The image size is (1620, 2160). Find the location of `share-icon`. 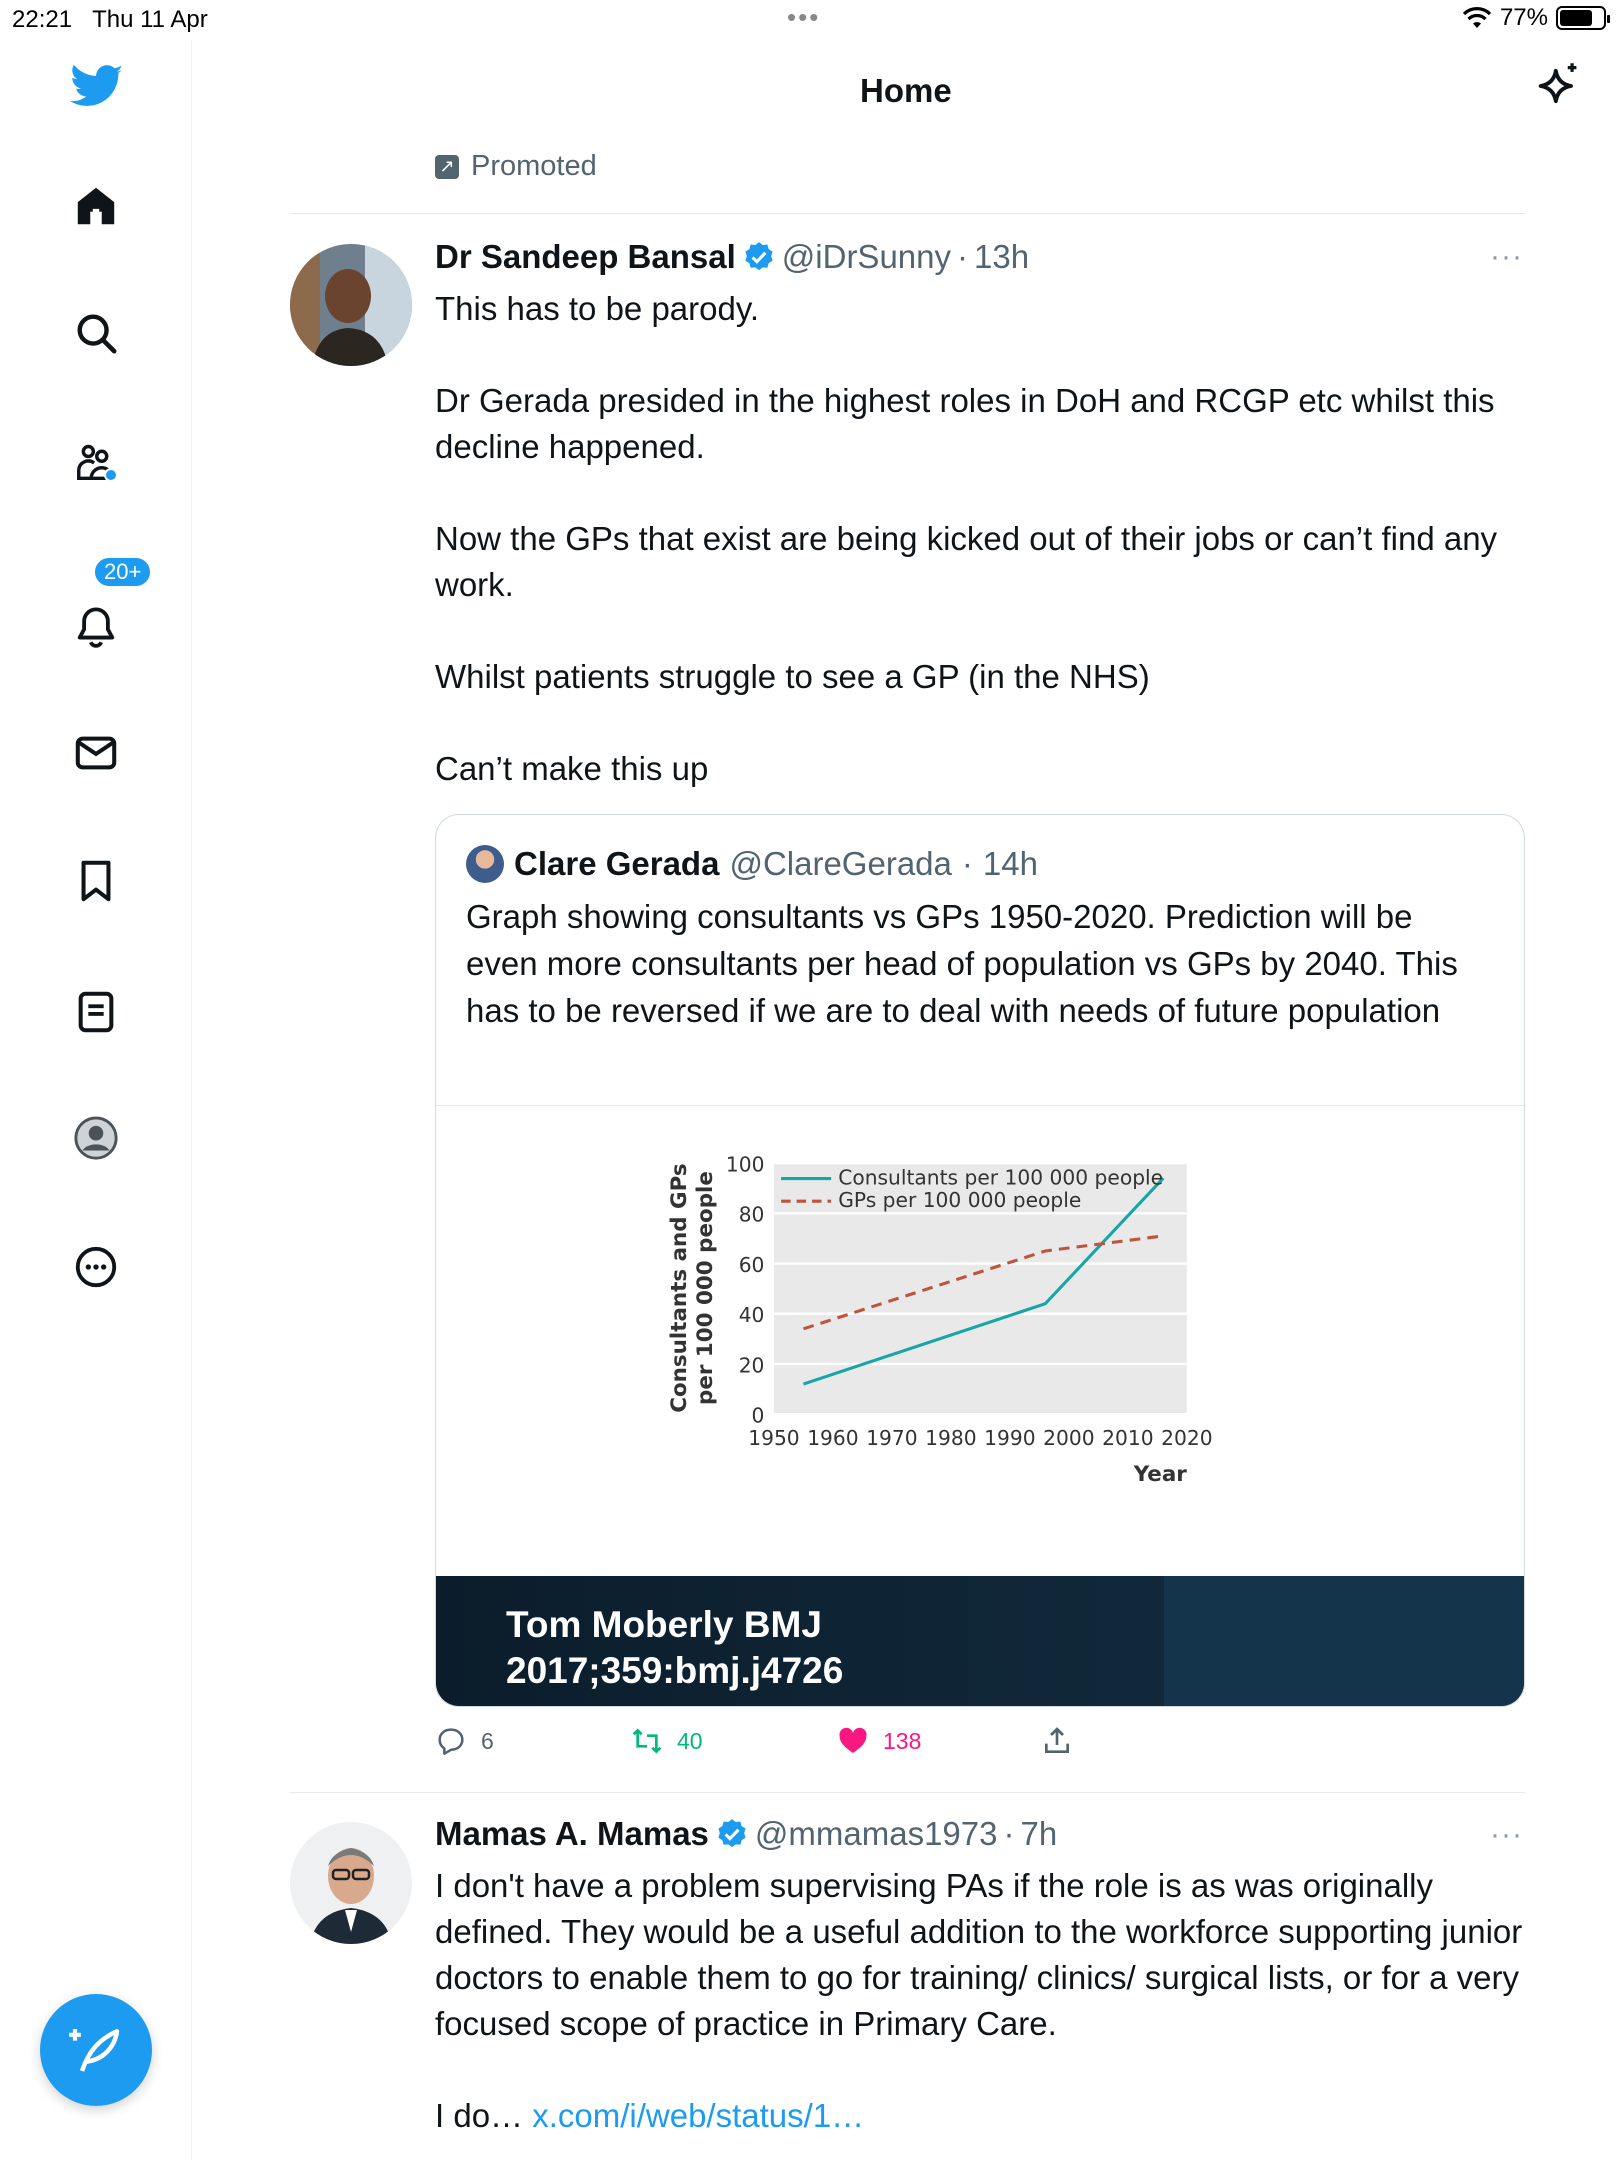

share-icon is located at coordinates (1057, 1740).